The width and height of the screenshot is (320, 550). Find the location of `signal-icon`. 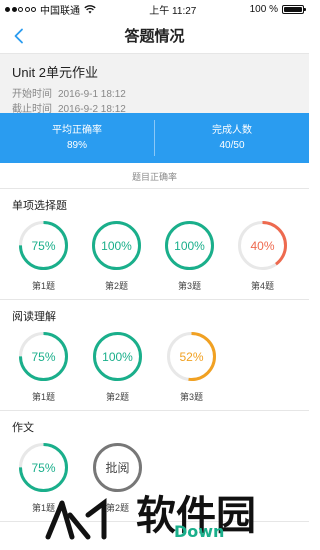

signal-icon is located at coordinates (20, 9).